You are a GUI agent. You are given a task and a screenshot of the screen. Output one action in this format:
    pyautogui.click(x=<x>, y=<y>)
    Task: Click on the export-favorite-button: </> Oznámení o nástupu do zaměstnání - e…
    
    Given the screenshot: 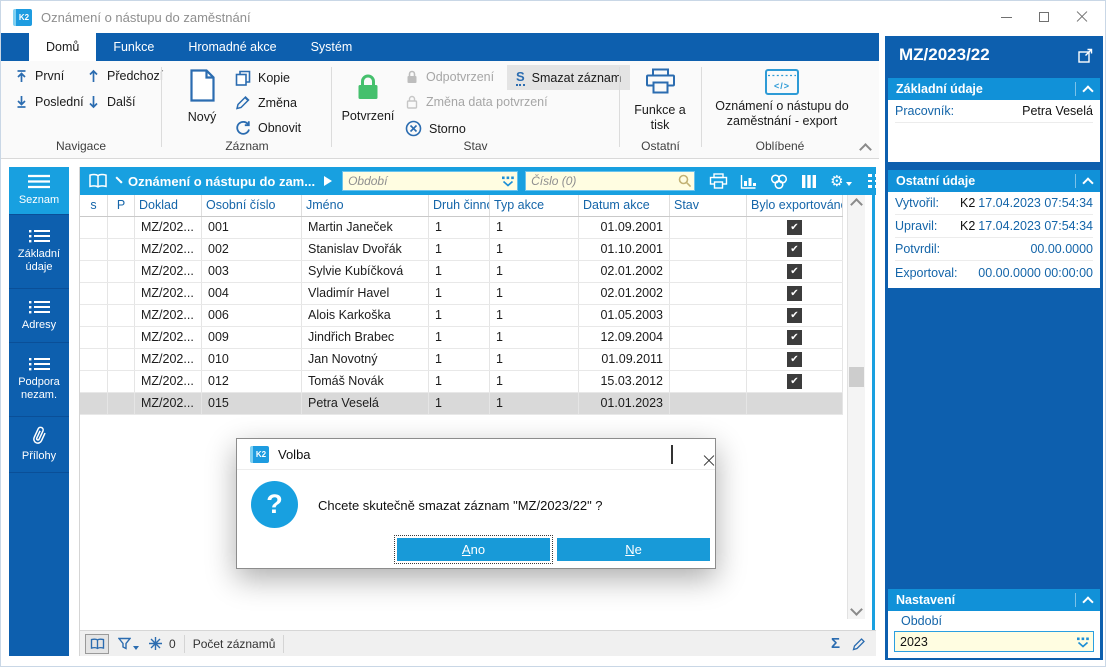 What is the action you would take?
    pyautogui.click(x=782, y=99)
    